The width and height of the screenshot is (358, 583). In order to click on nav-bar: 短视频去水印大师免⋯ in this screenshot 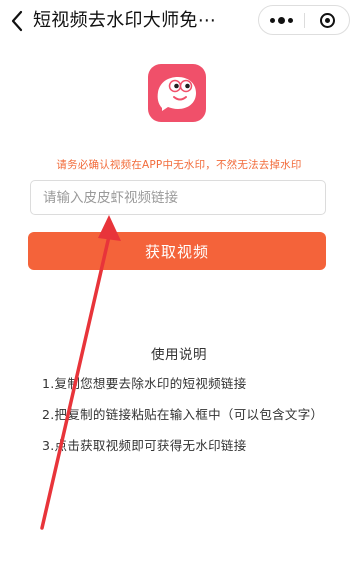, I will do `click(179, 22)`.